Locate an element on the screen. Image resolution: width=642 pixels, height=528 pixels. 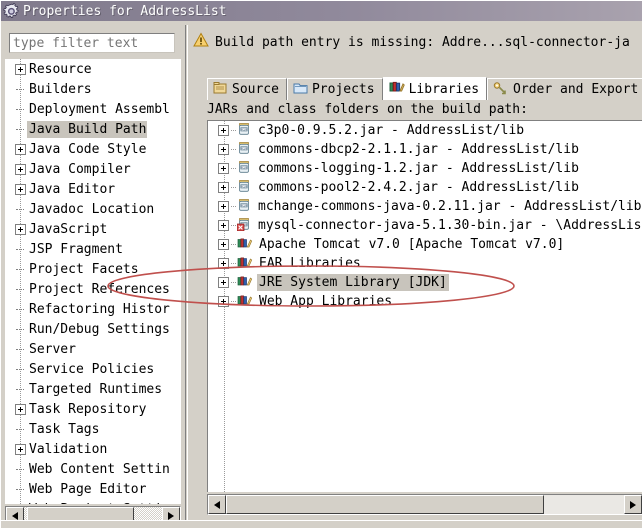
sidebar-item-java-editor: Java Editor is located at coordinates (93, 189).